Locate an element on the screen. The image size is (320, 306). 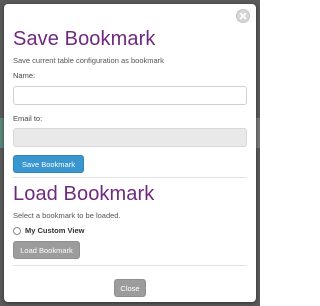
email-label: Email to: is located at coordinates (28, 118).